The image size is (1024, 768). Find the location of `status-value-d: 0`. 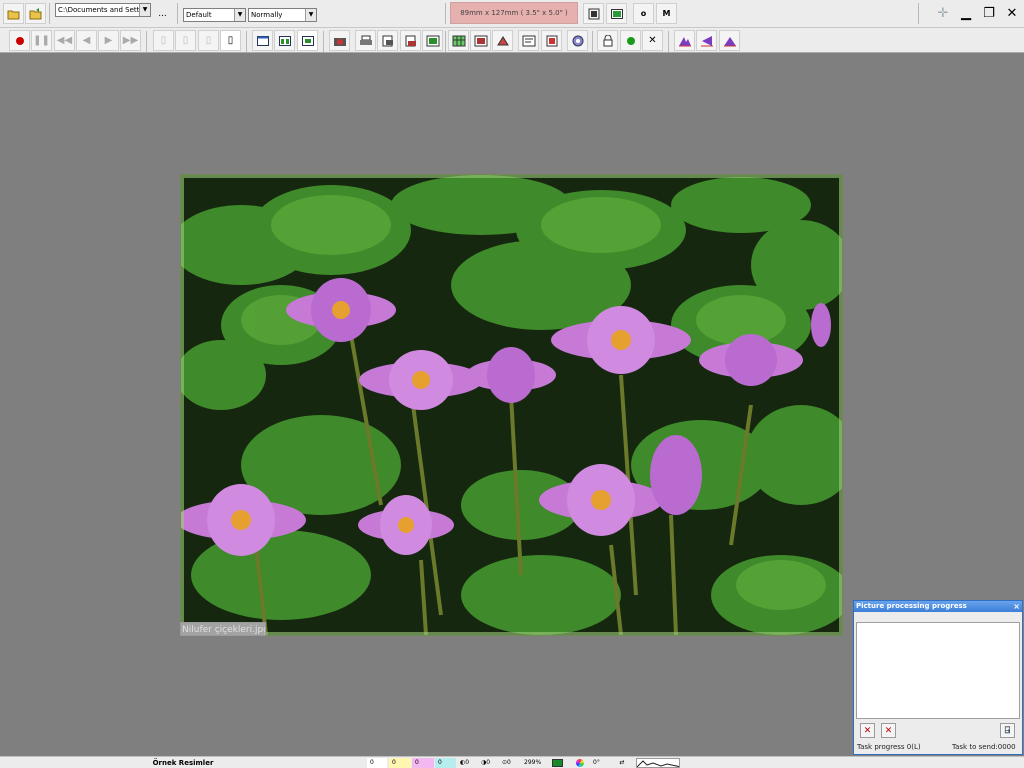

status-value-d: 0 is located at coordinates (445, 763).